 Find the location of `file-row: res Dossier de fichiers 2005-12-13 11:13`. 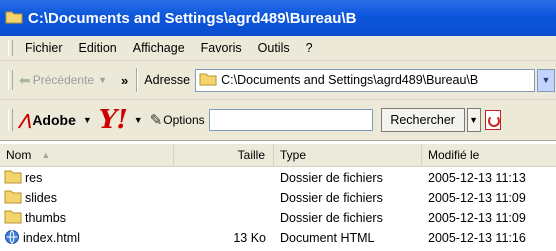

file-row: res Dossier de fichiers 2005-12-13 11:13 is located at coordinates (278, 178).